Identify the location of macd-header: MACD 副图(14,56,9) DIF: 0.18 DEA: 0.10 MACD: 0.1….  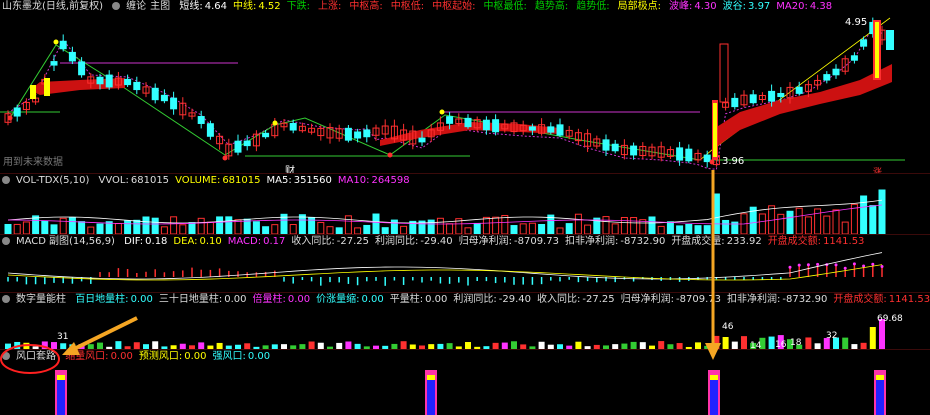
(436, 242).